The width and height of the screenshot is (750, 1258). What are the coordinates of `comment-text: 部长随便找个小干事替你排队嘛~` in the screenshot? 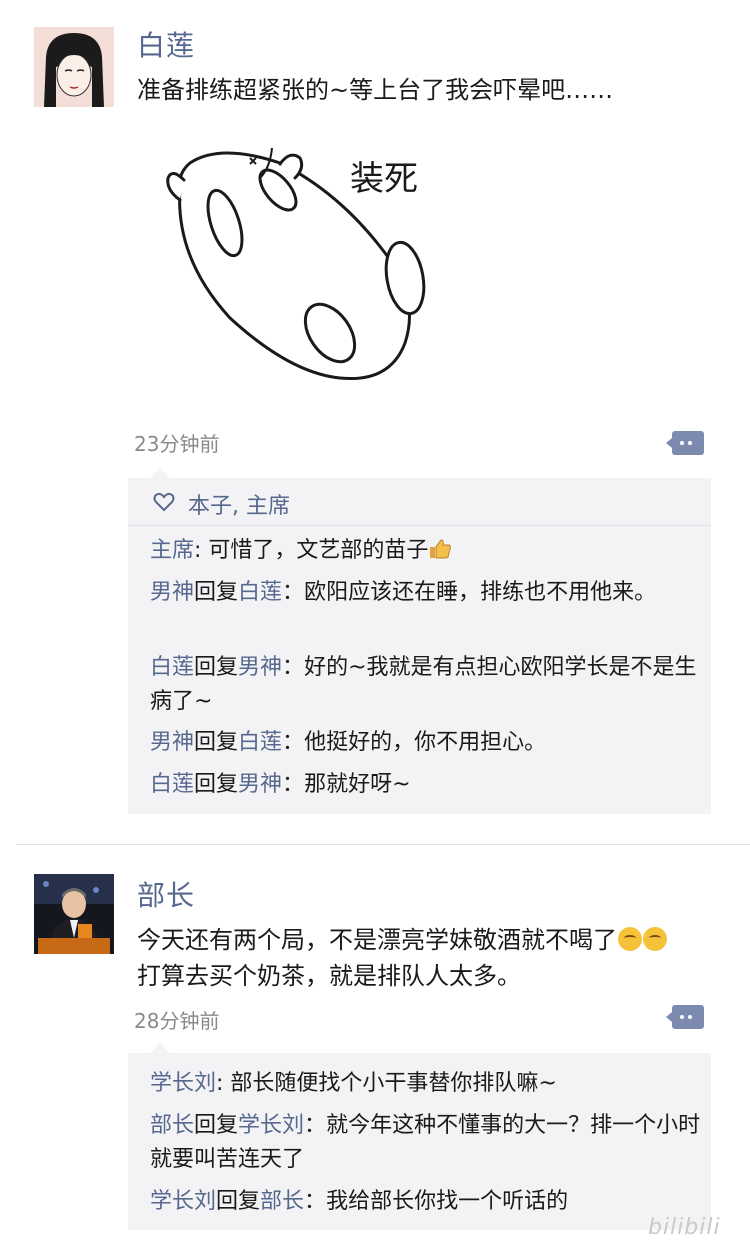 It's located at (393, 1083).